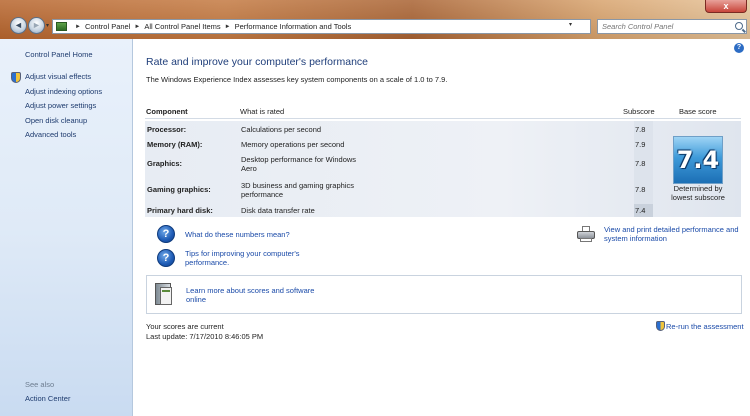  I want to click on search-input, so click(663, 26).